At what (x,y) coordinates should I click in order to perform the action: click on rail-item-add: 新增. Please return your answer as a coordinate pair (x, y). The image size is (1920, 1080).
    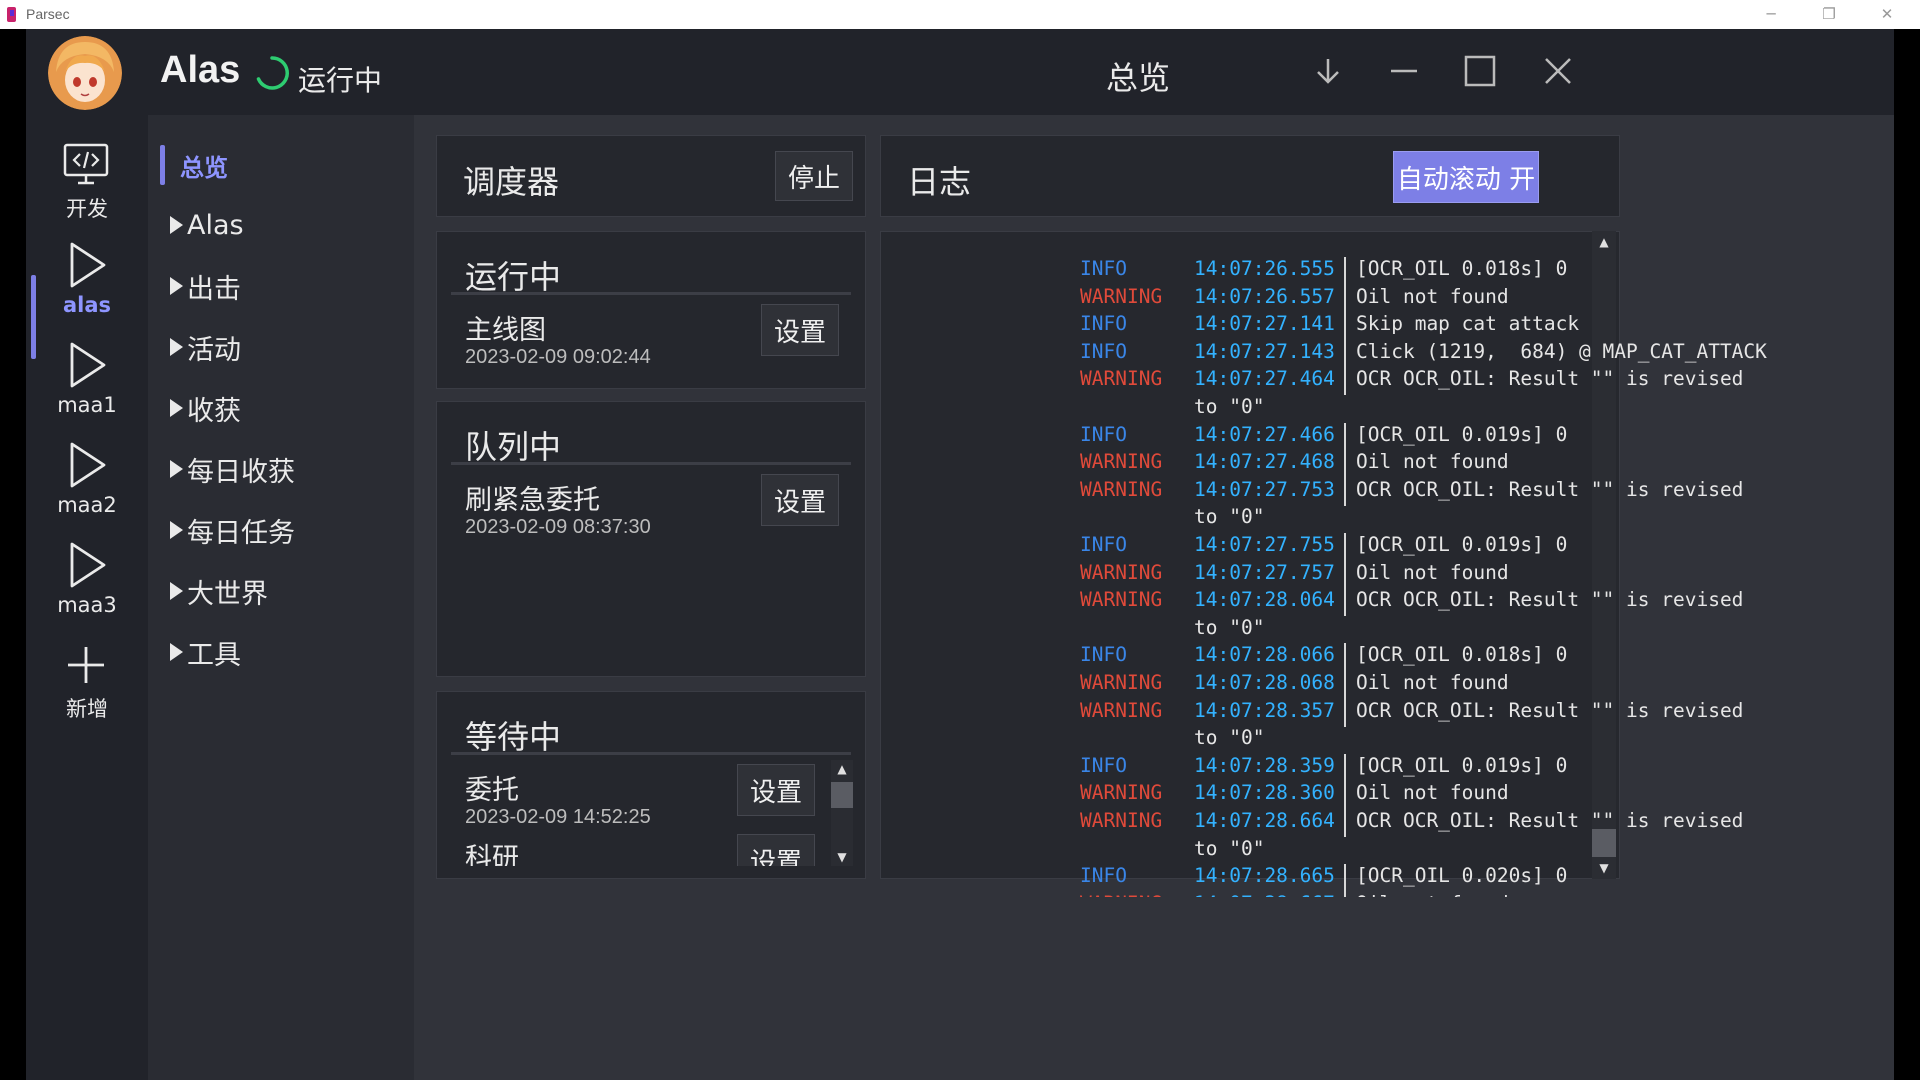
    Looking at the image, I should click on (87, 683).